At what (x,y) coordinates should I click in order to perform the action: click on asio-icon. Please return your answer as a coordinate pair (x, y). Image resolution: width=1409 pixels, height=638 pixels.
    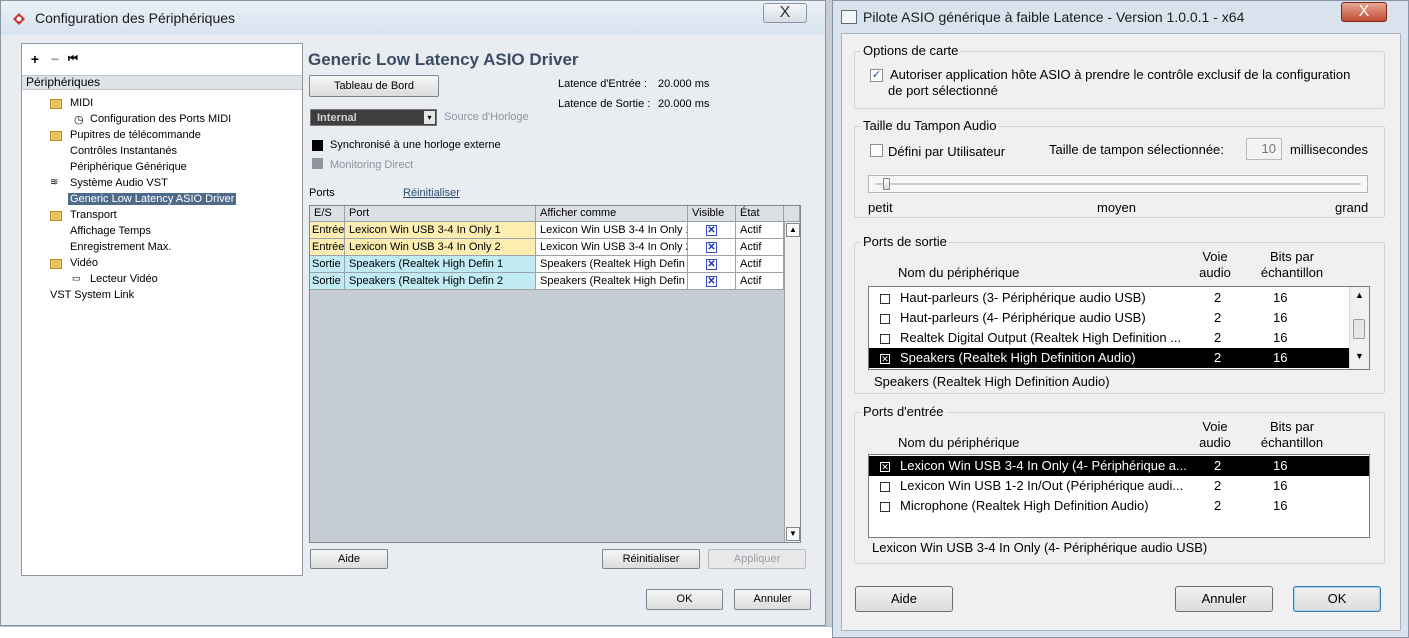
    Looking at the image, I should click on (849, 17).